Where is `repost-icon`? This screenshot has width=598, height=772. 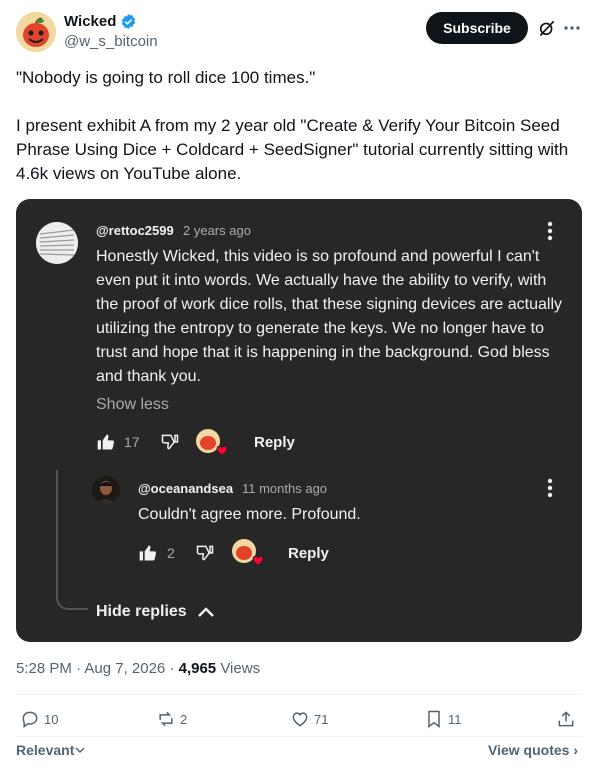
repost-icon is located at coordinates (166, 719).